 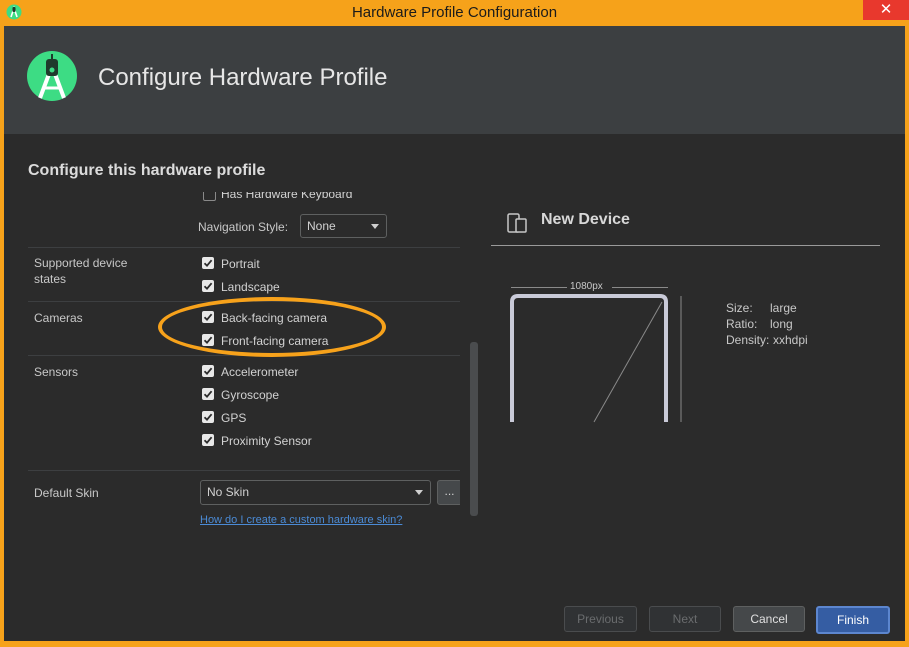 I want to click on size-spec-value: large, so click(x=783, y=308).